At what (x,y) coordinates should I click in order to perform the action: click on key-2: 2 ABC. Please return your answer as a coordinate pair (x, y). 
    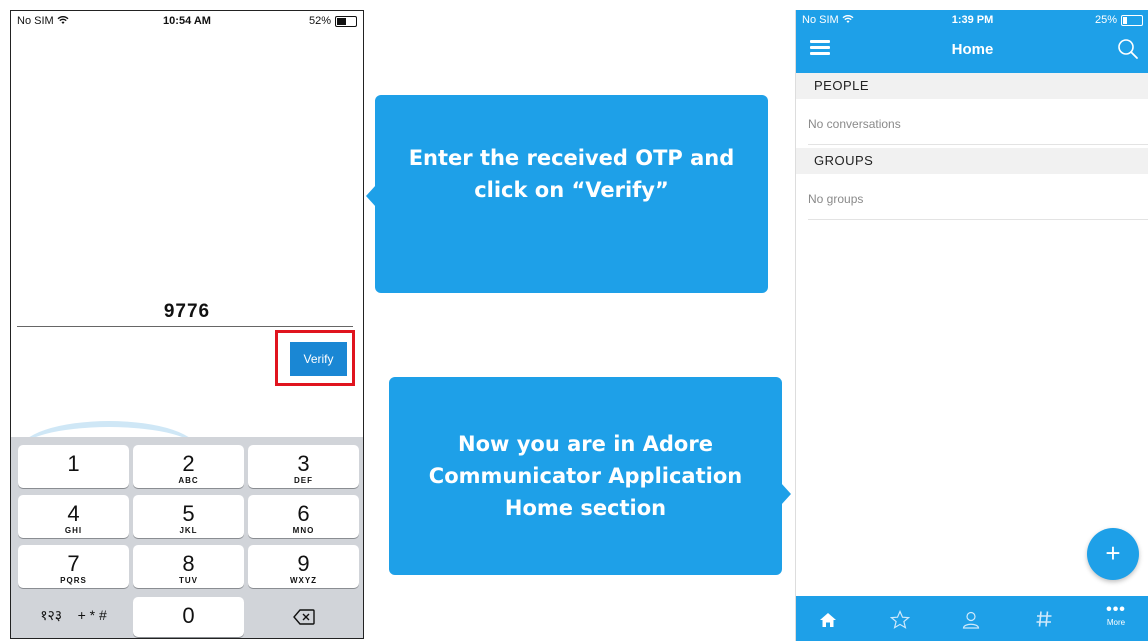
    Looking at the image, I should click on (188, 466).